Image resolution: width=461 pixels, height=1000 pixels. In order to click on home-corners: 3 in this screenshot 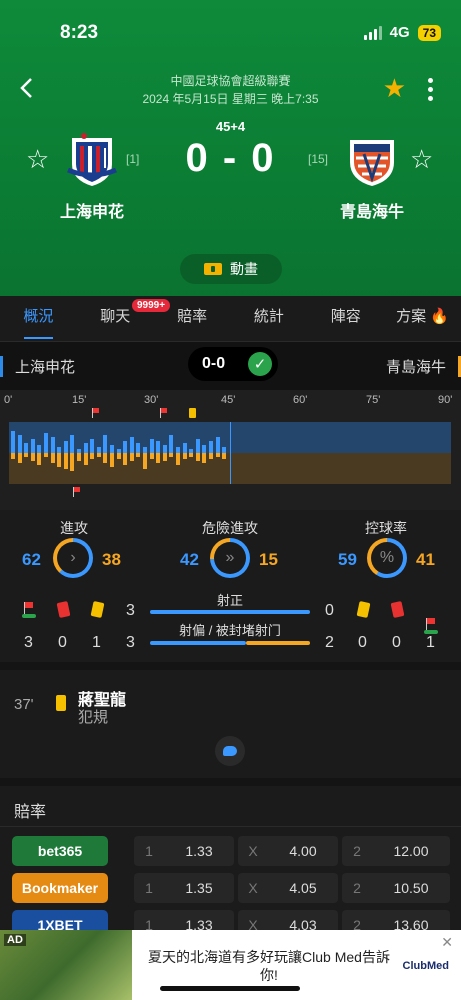, I will do `click(28, 642)`.